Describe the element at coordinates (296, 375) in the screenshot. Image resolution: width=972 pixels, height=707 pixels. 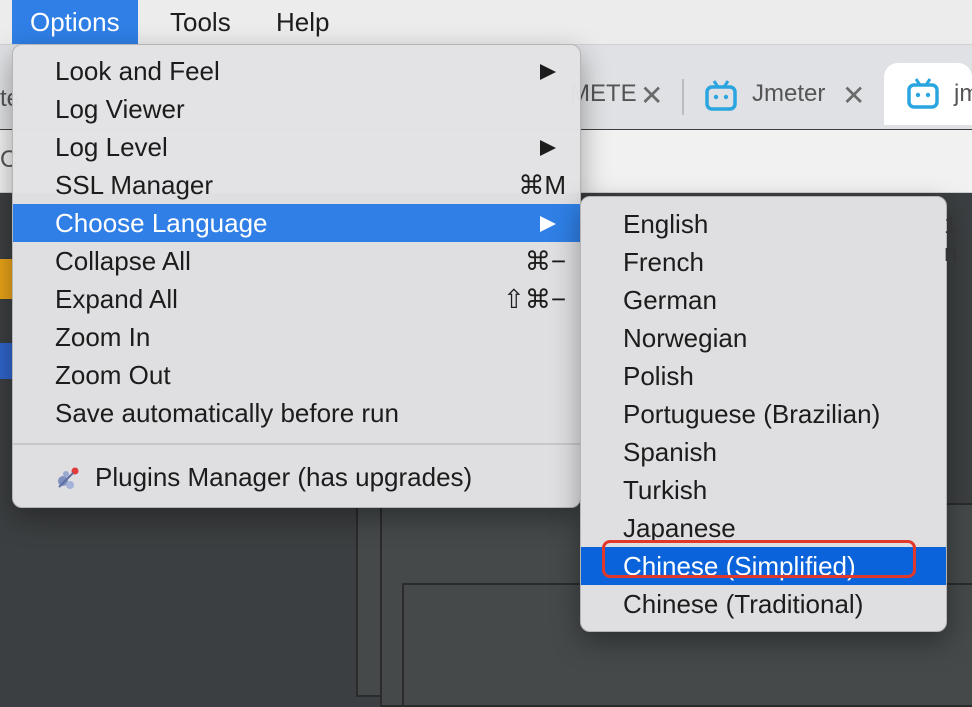
I see `menu-item-zoom-out: Zoom Out` at that location.